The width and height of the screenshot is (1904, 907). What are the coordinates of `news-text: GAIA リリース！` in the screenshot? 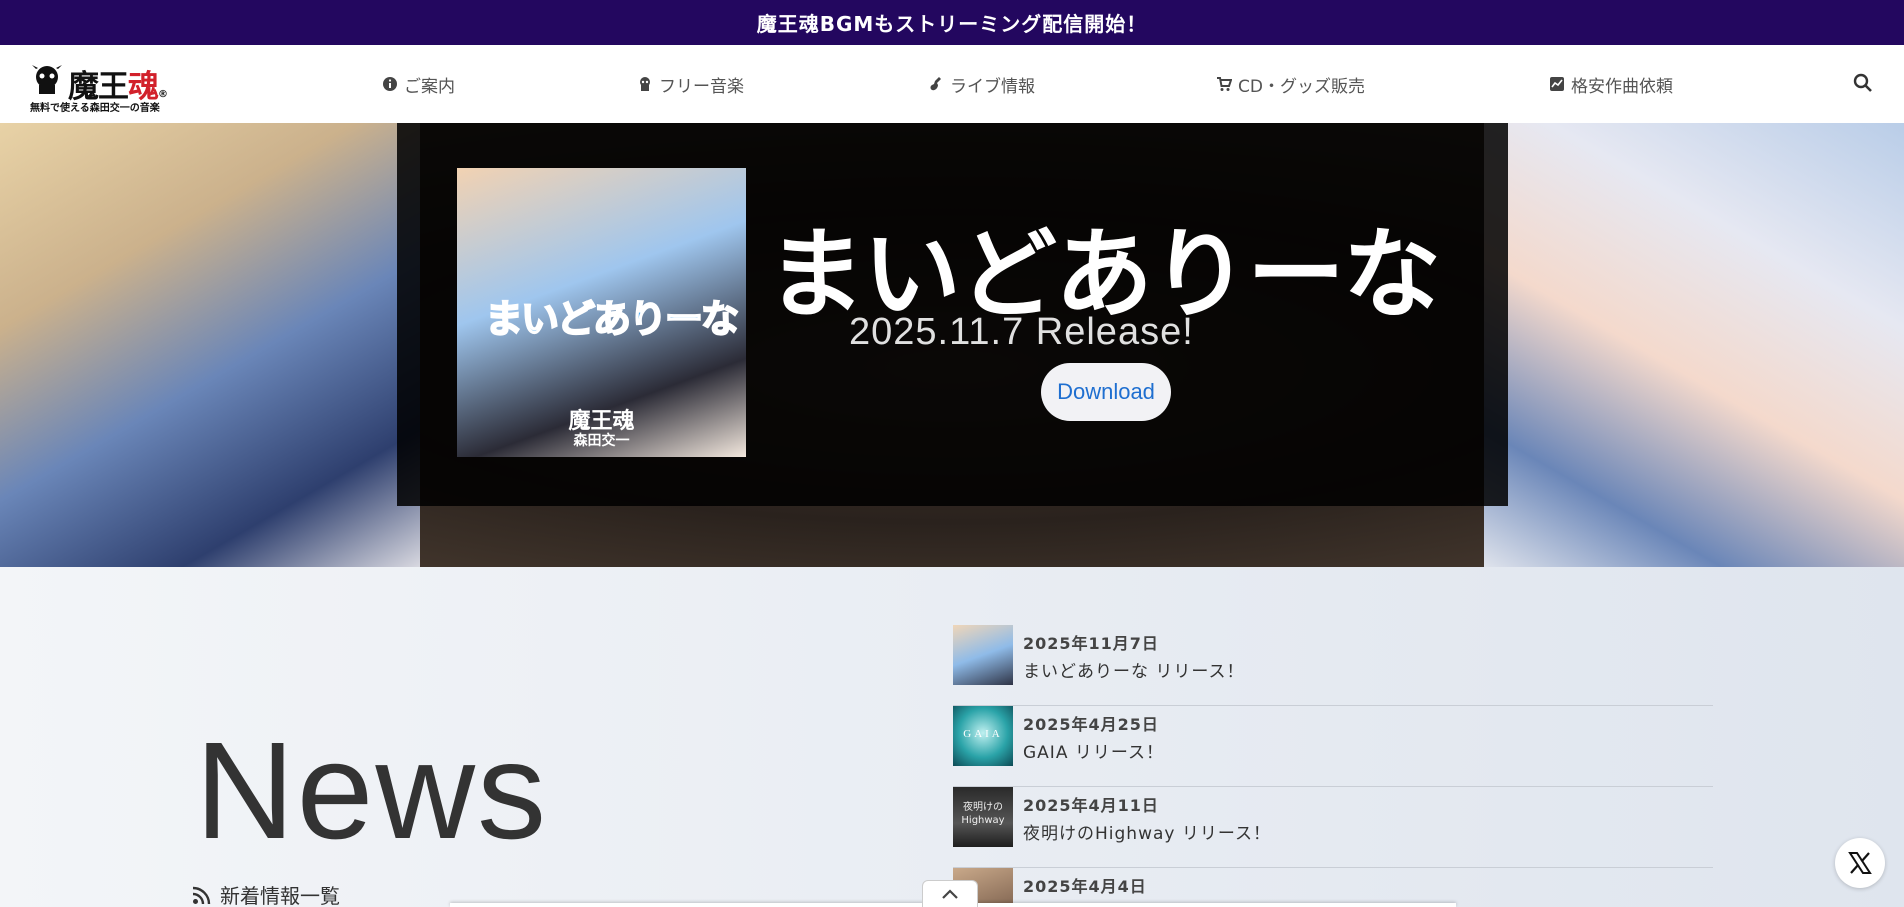 It's located at (1093, 753).